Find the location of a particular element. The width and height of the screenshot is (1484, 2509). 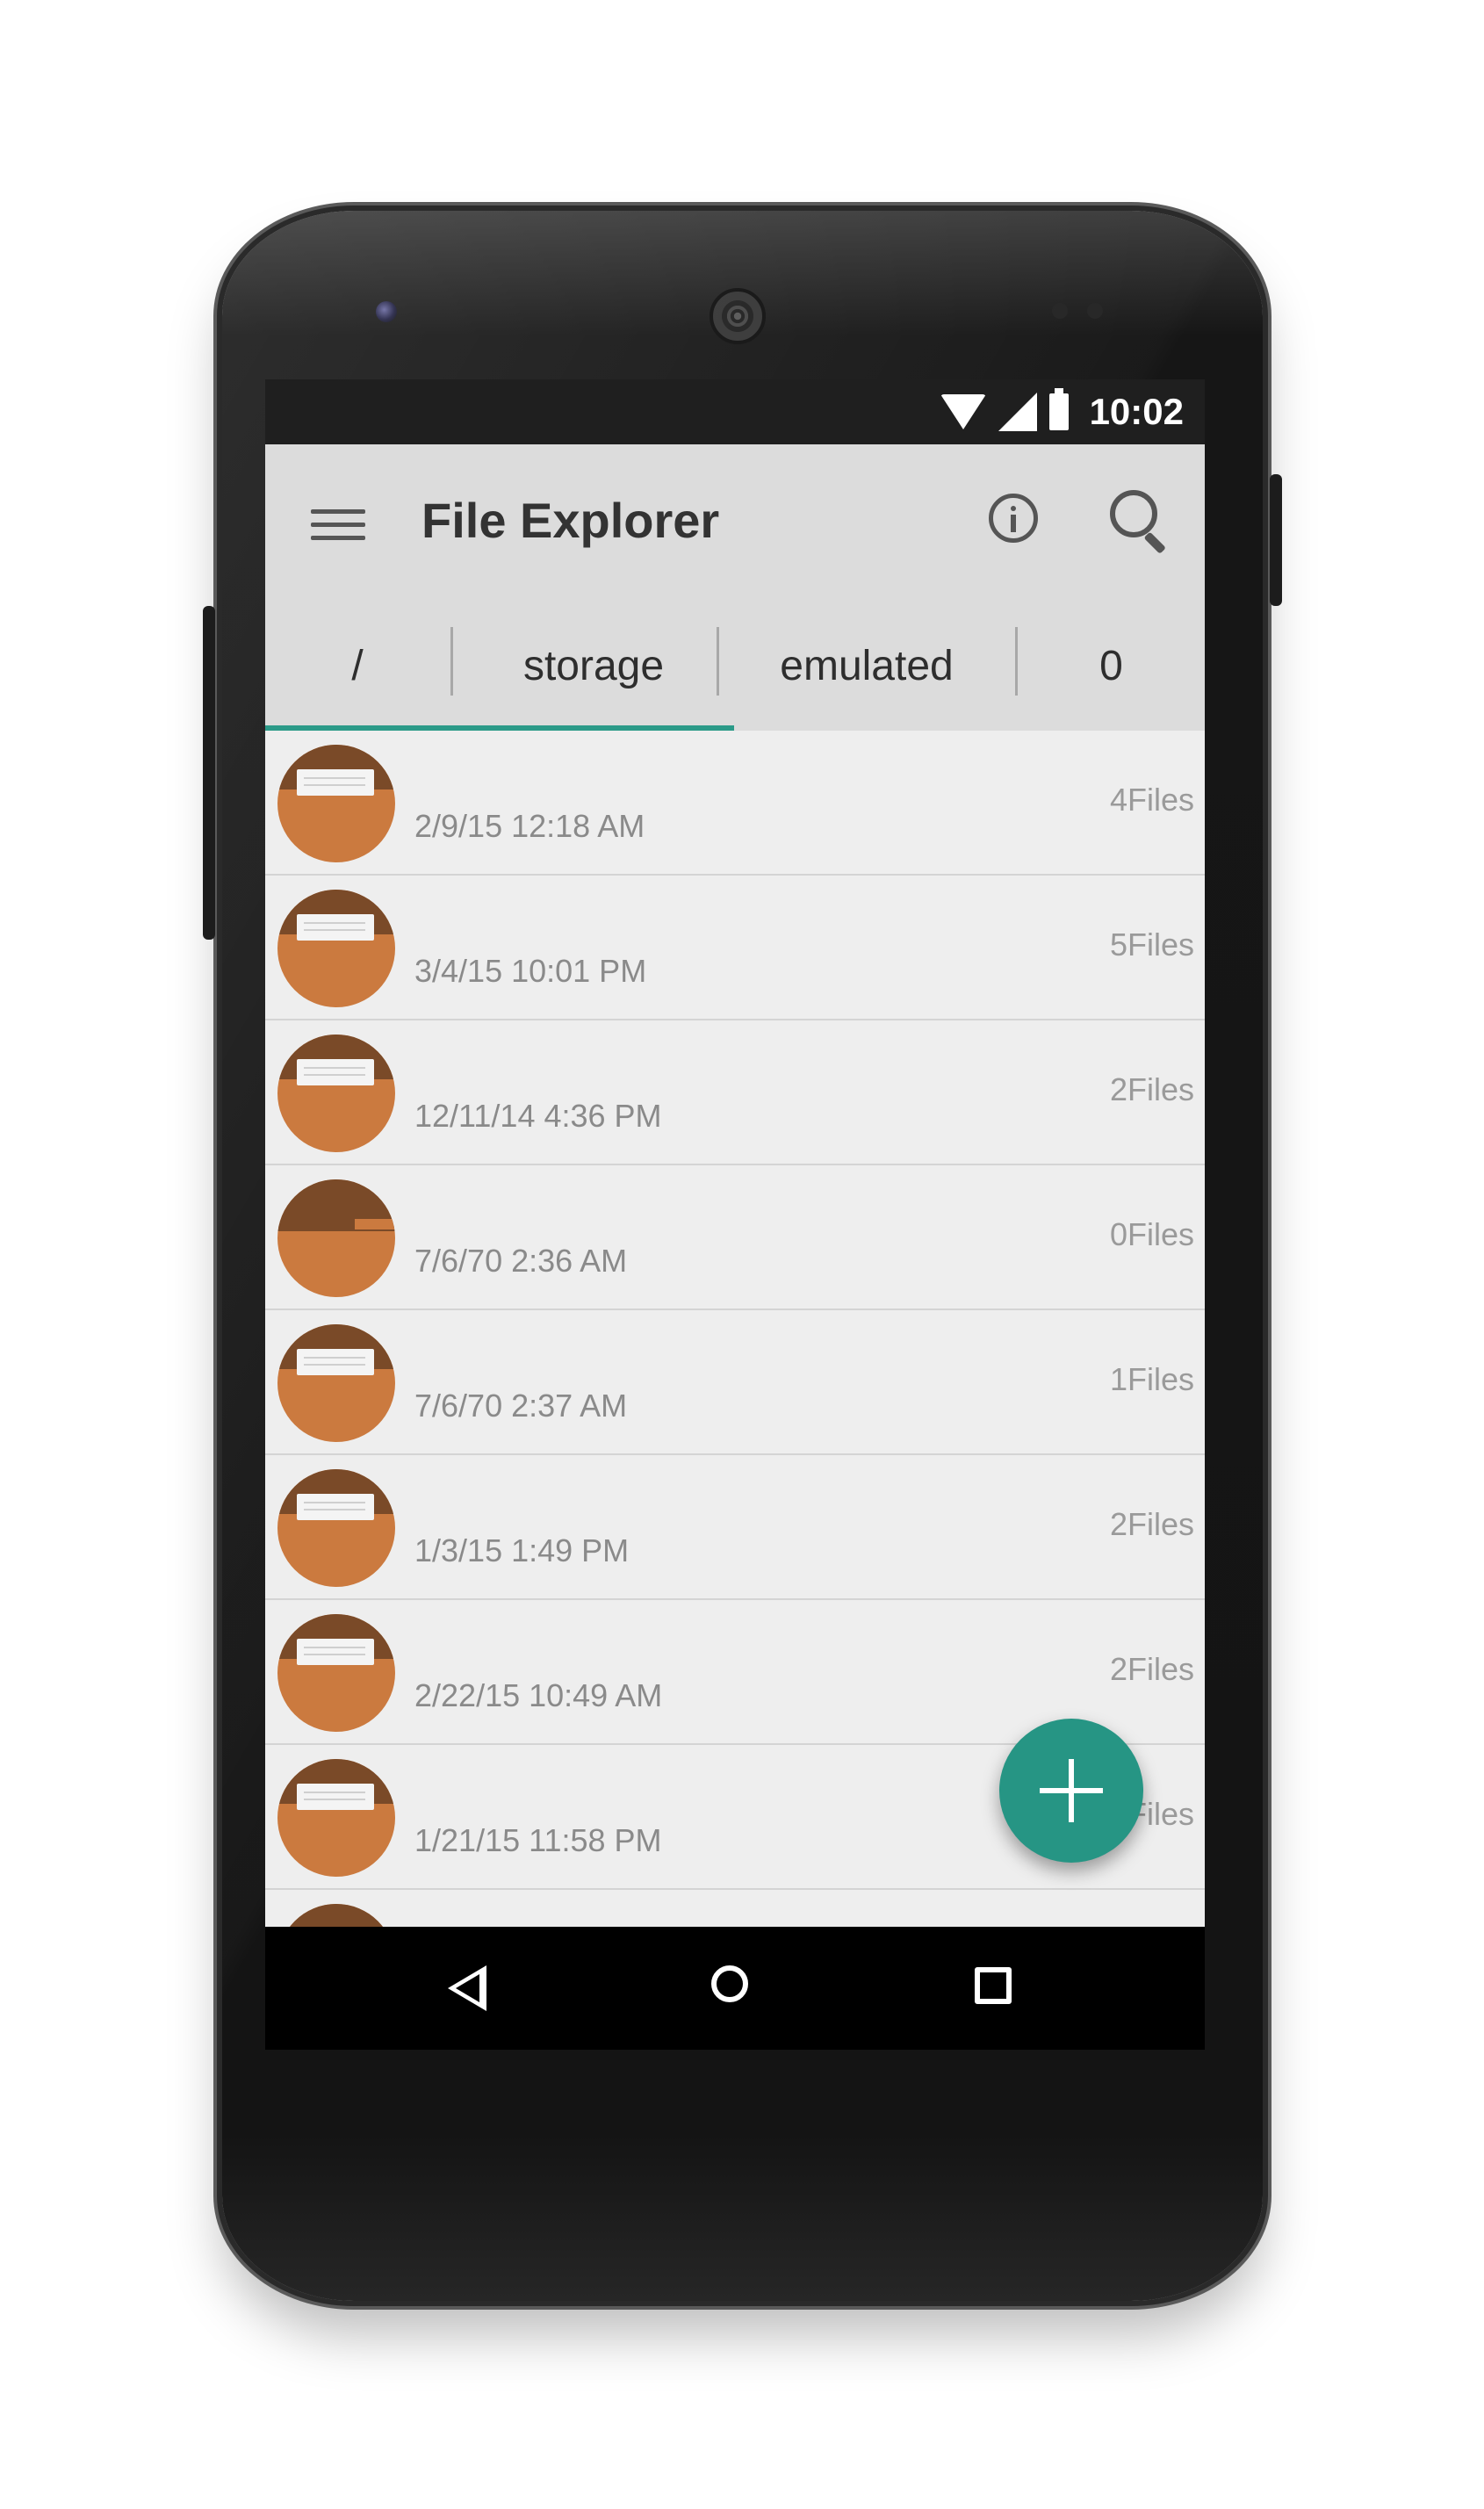

wifi-icon is located at coordinates (963, 411).